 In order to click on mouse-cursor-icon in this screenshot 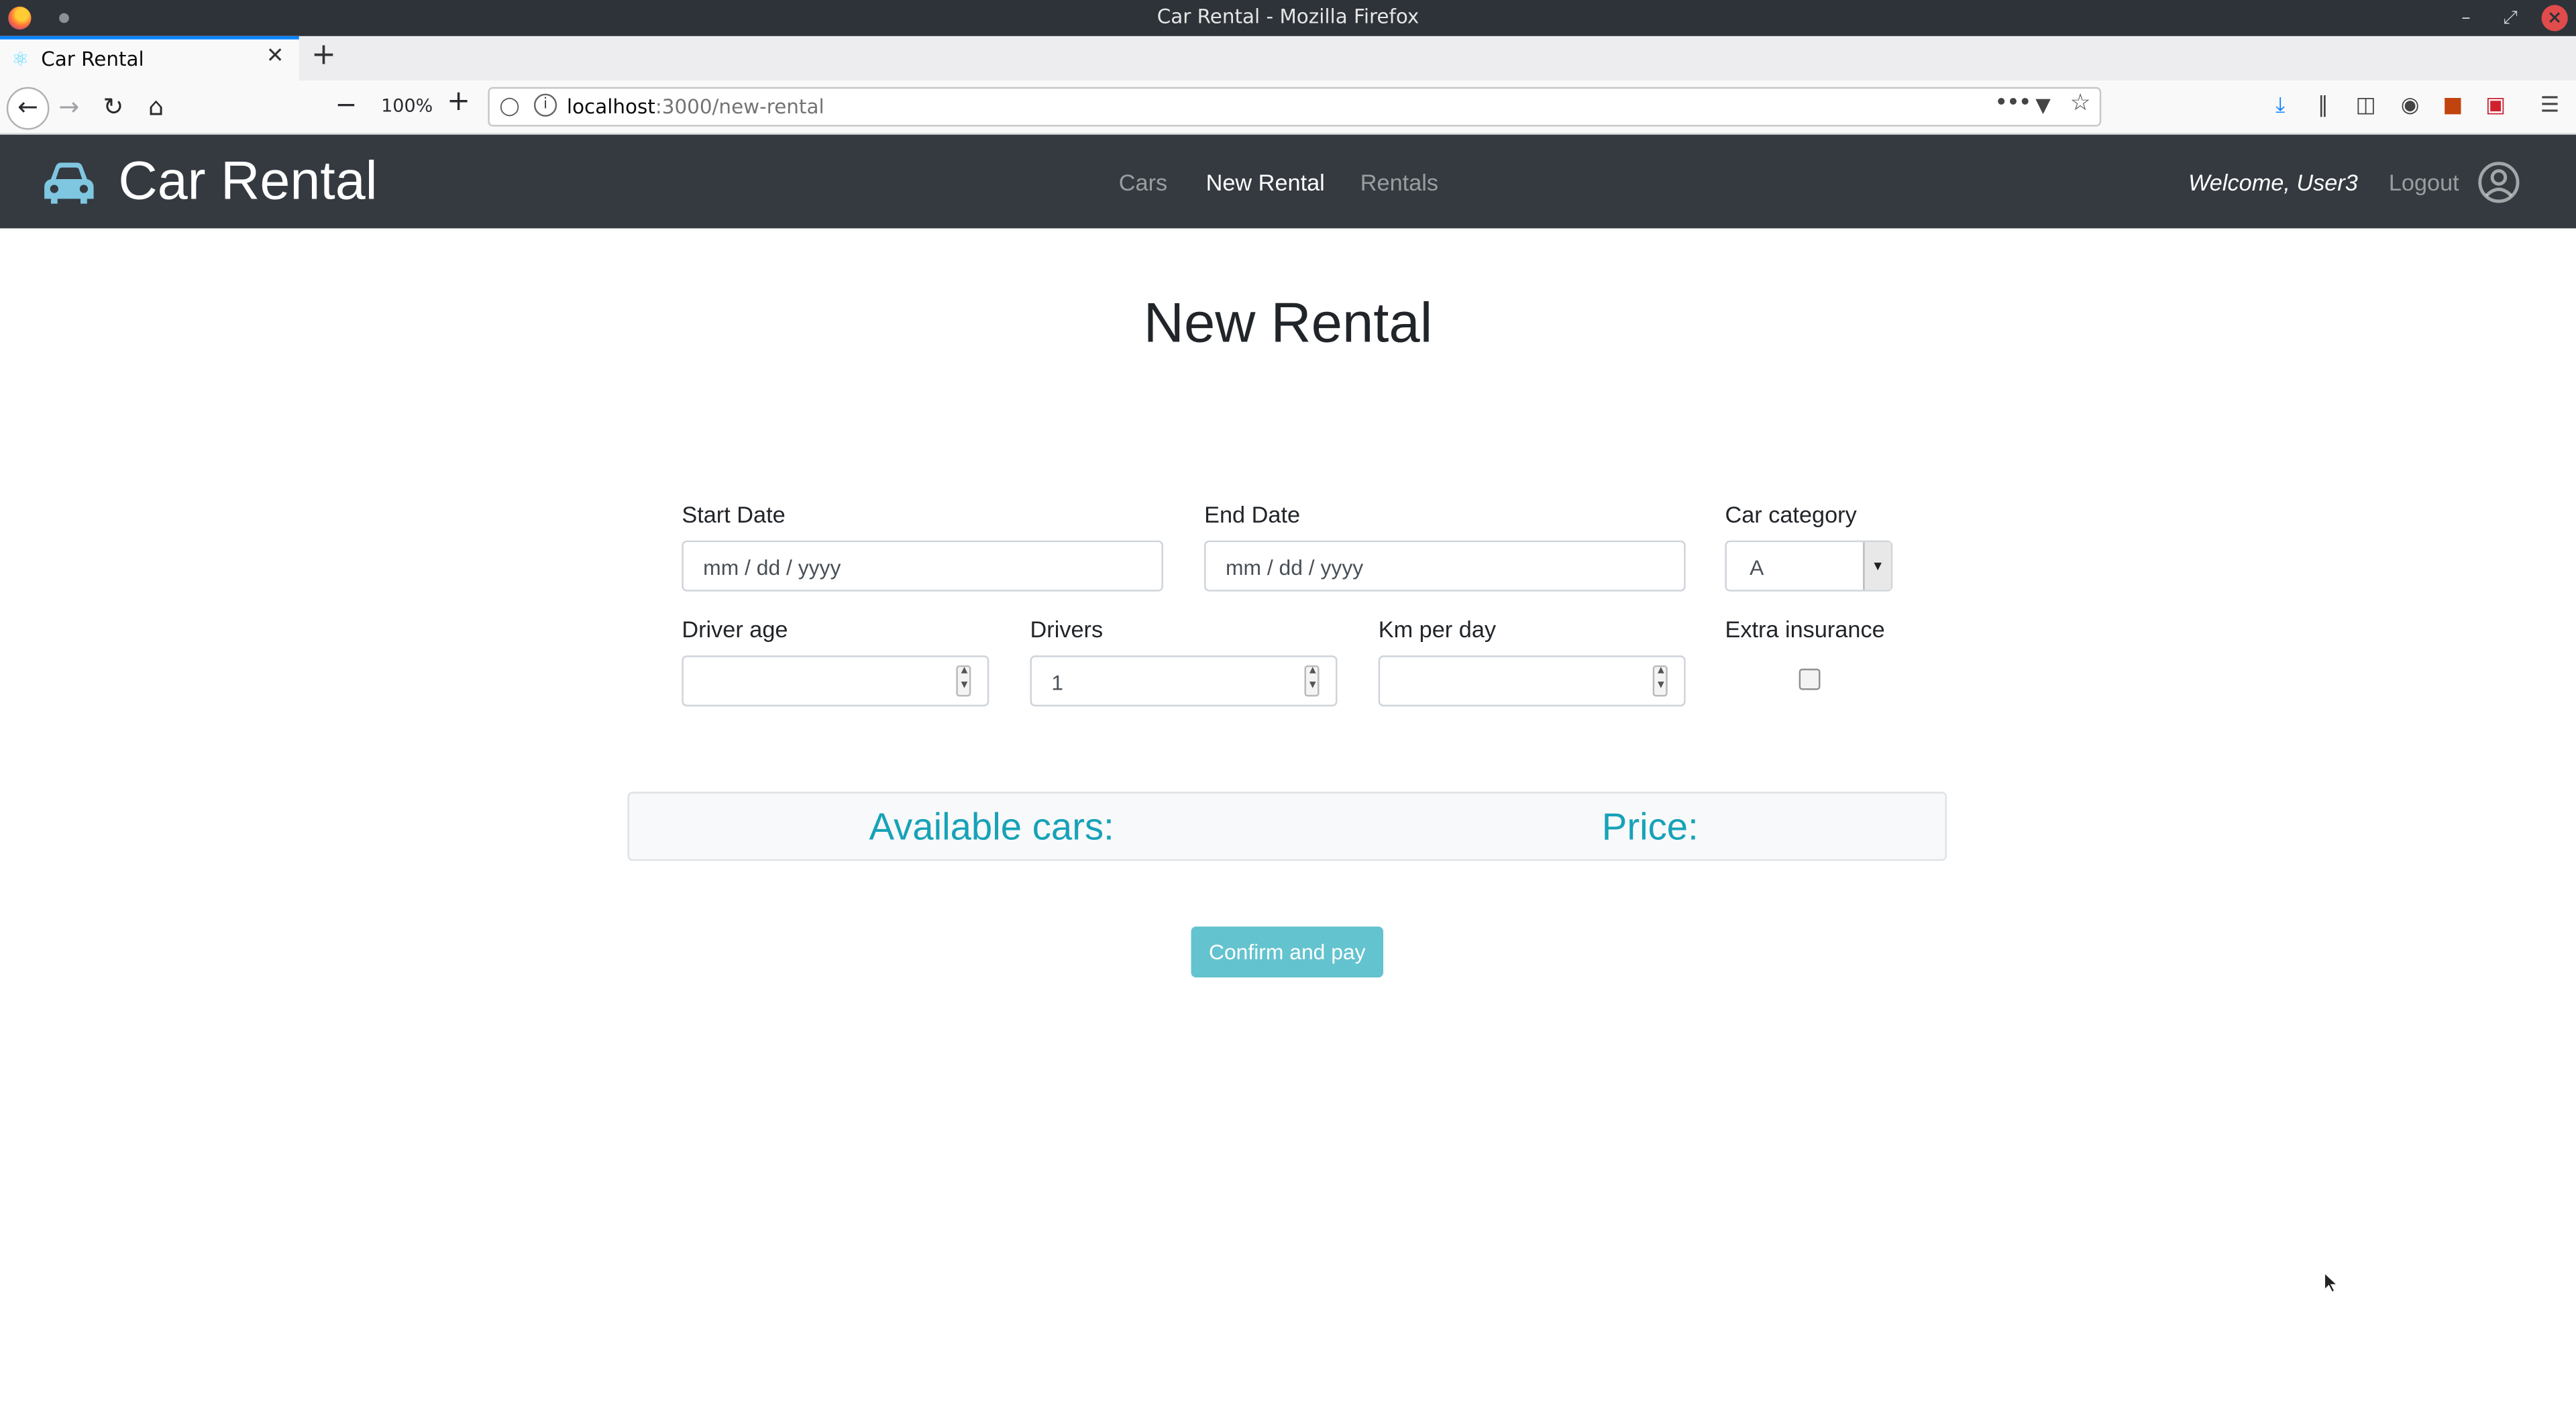, I will do `click(2331, 1283)`.